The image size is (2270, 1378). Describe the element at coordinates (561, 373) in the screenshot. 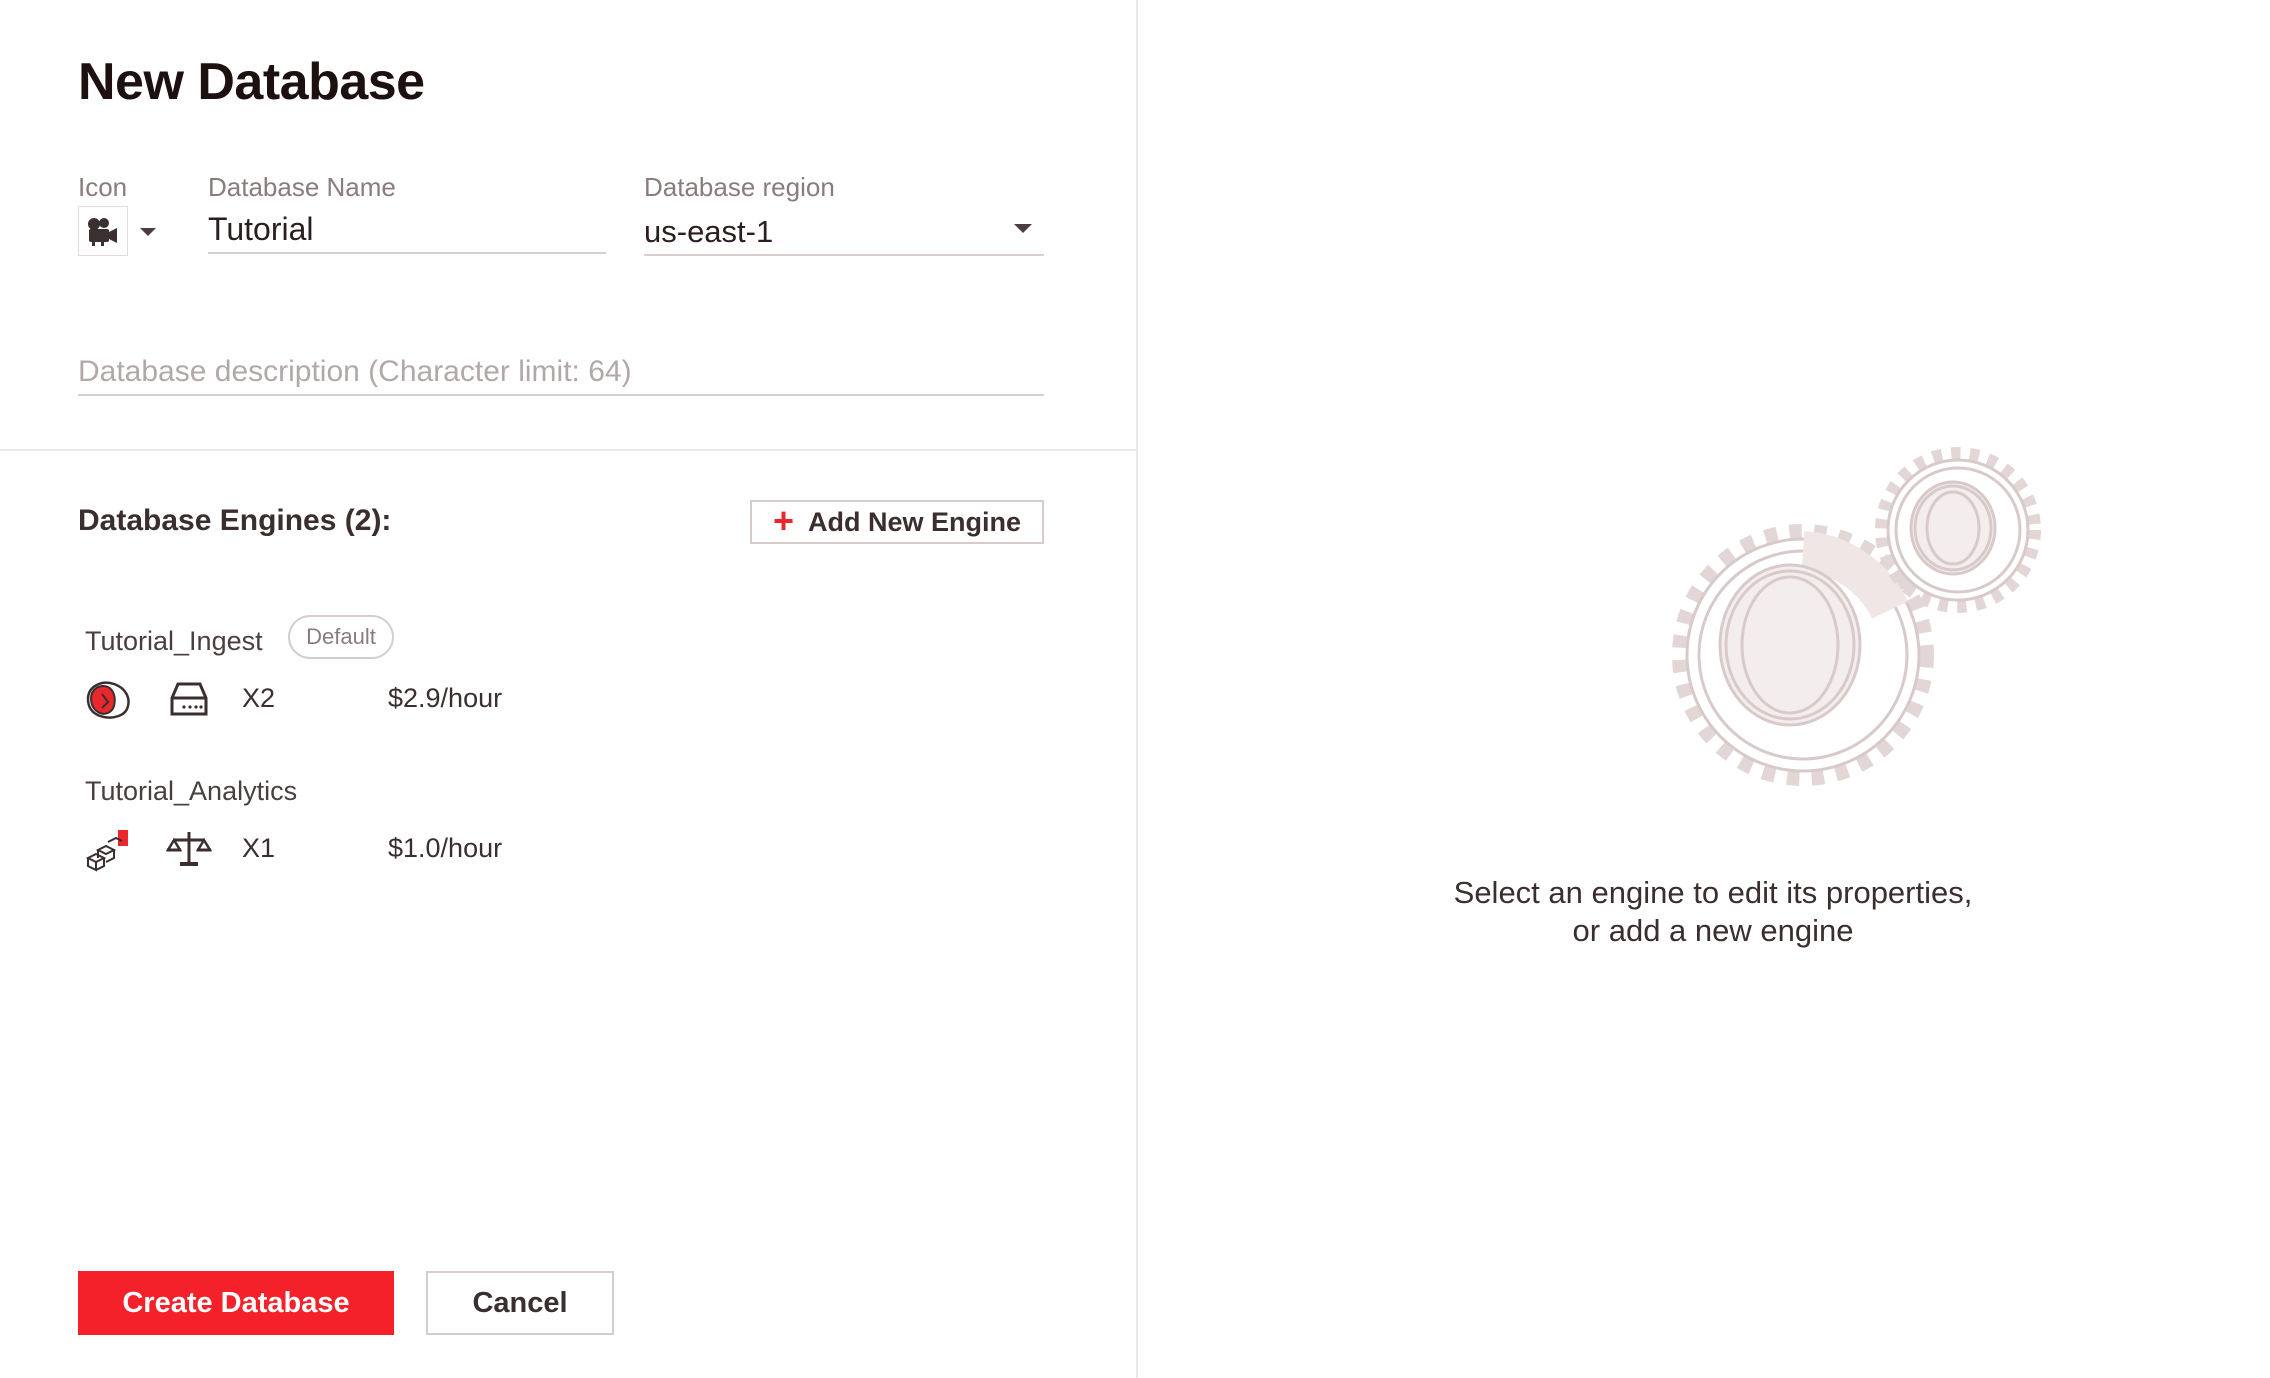

I see `database-description-input` at that location.